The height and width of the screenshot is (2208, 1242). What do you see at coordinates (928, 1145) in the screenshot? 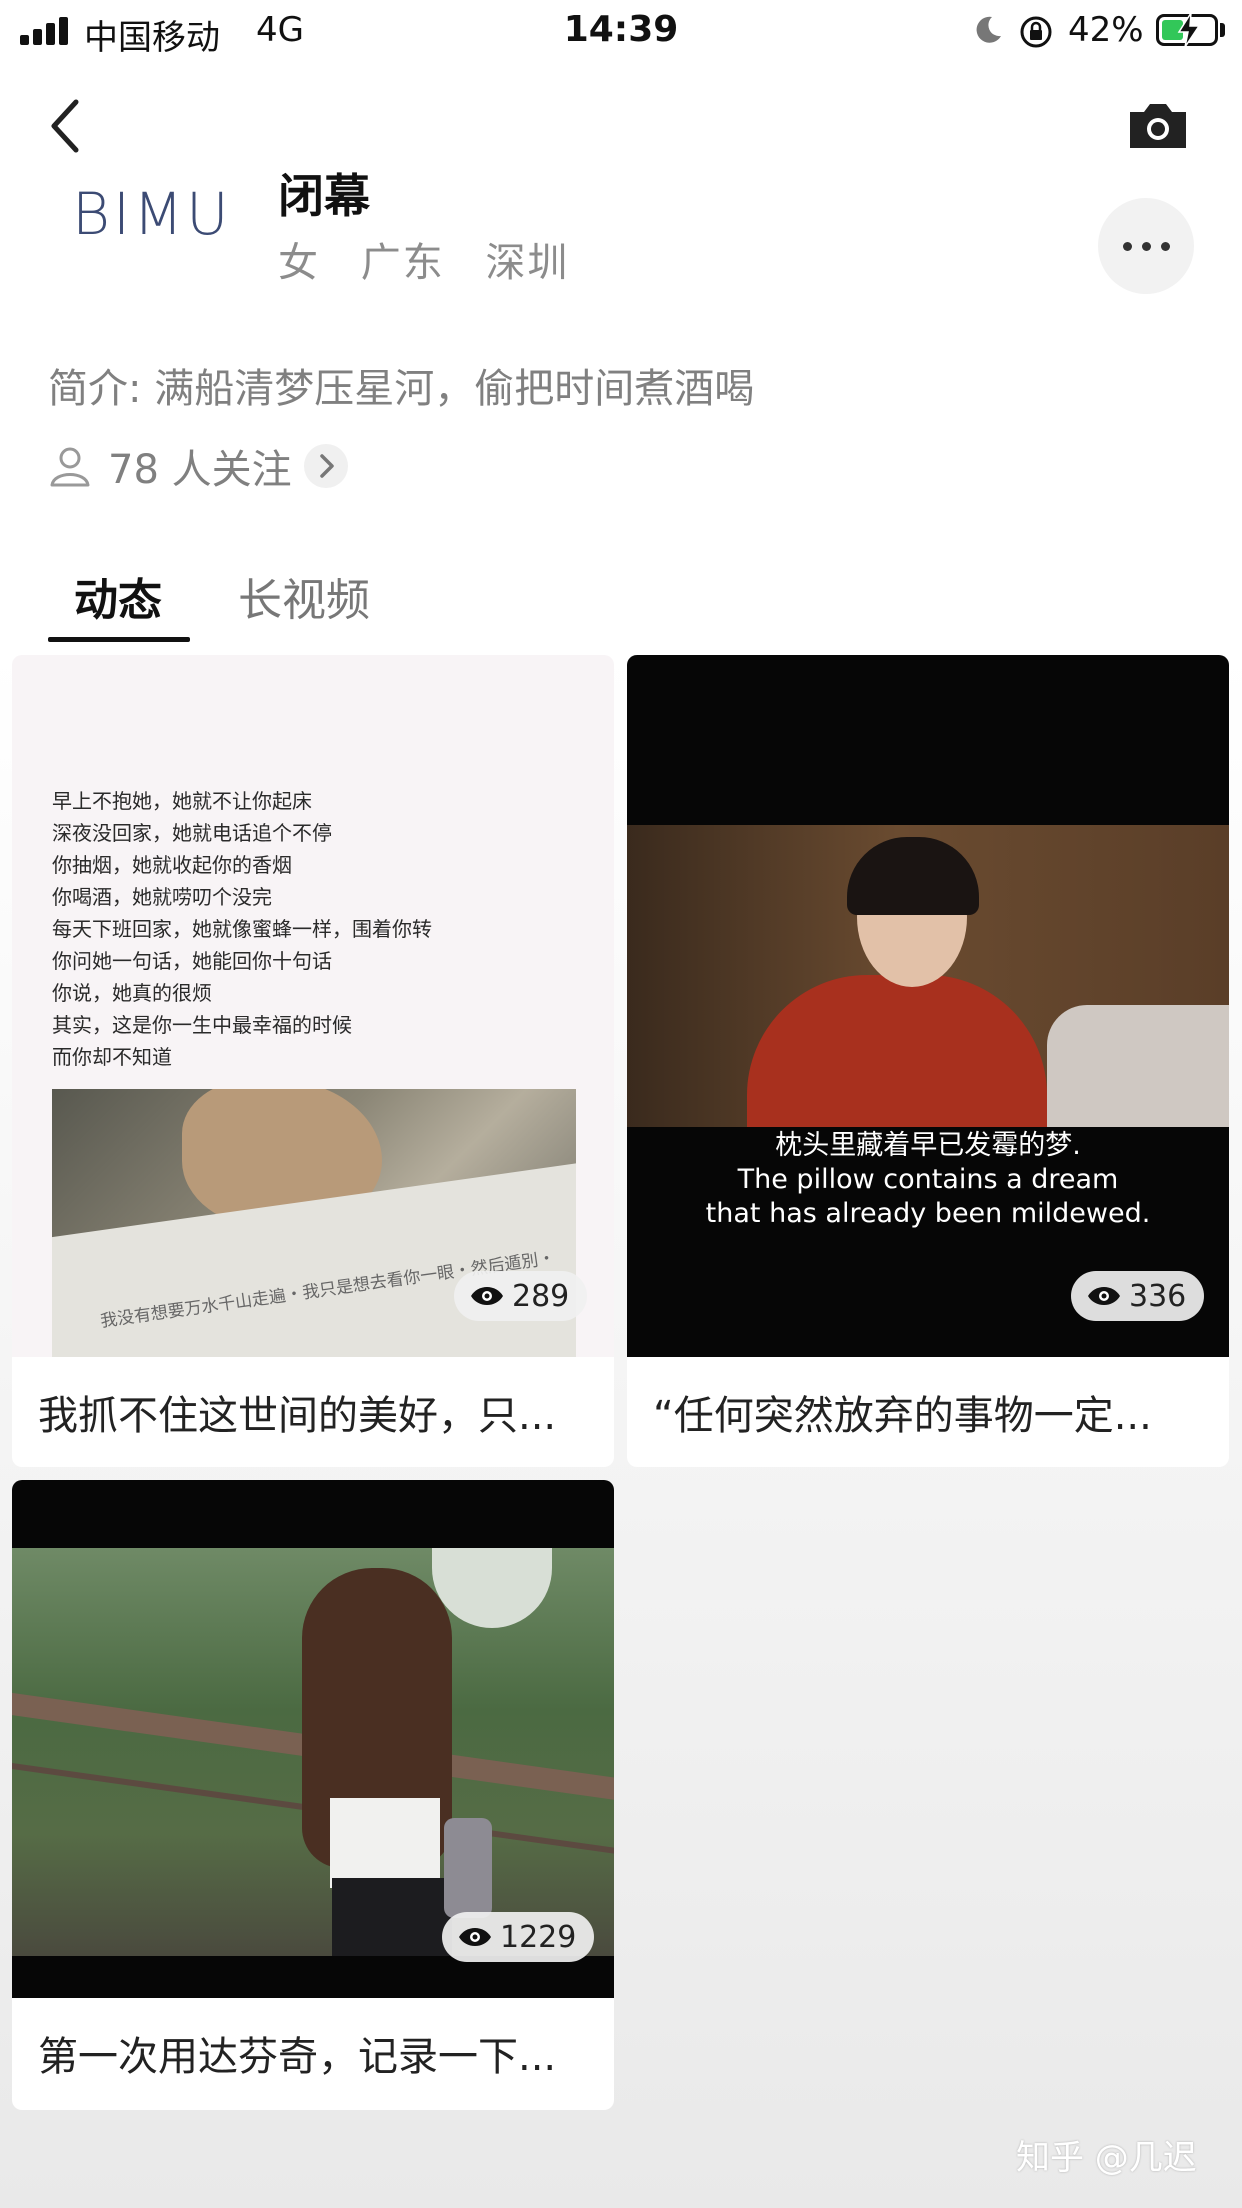
I see `subtitle-line: 枕头里藏着早已发霉的梦.` at bounding box center [928, 1145].